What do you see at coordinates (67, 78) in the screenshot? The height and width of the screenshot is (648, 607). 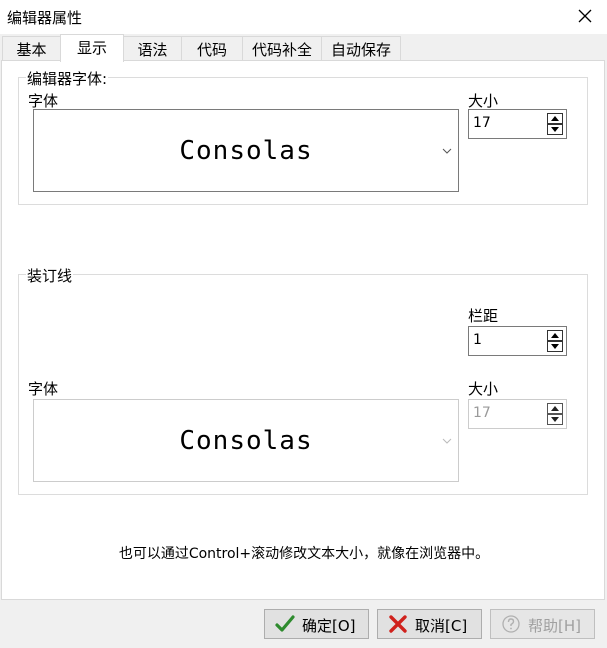 I see `editor-font-group-title: 编辑器字体:` at bounding box center [67, 78].